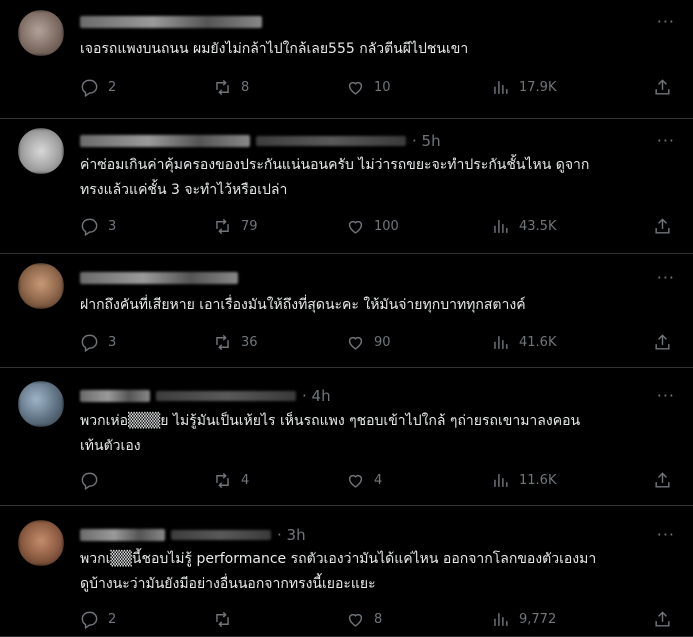  I want to click on like-button: 4, so click(364, 480).